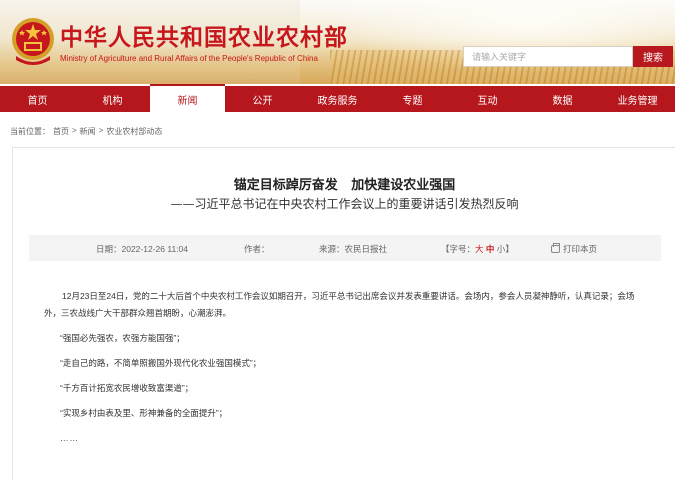 The width and height of the screenshot is (675, 480). I want to click on nav-item-government-services: 政务服务, so click(337, 99).